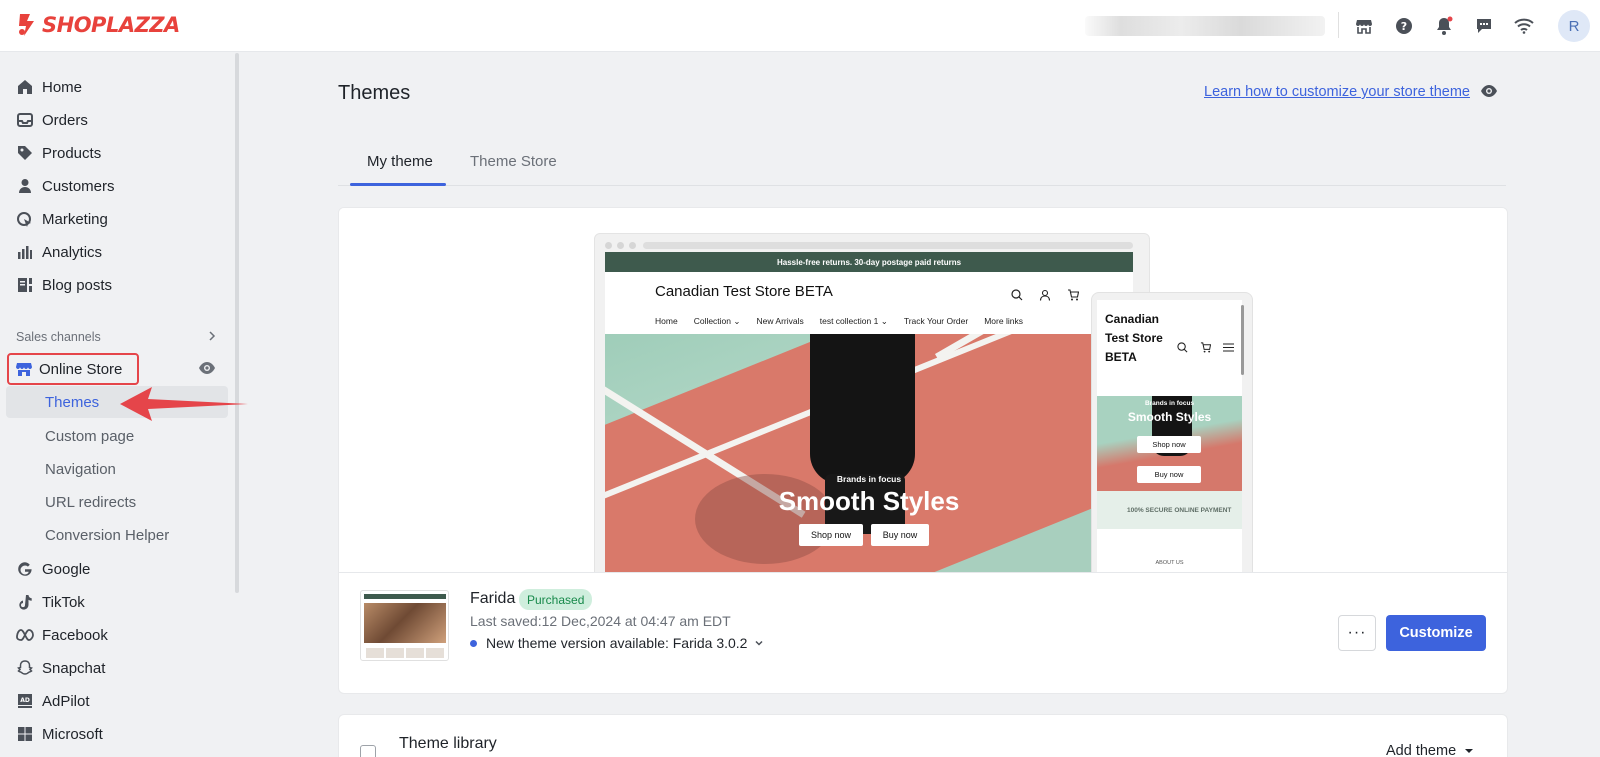 The image size is (1600, 757). What do you see at coordinates (117, 469) in the screenshot?
I see `sidebar-sub-item-navigation: Navigation` at bounding box center [117, 469].